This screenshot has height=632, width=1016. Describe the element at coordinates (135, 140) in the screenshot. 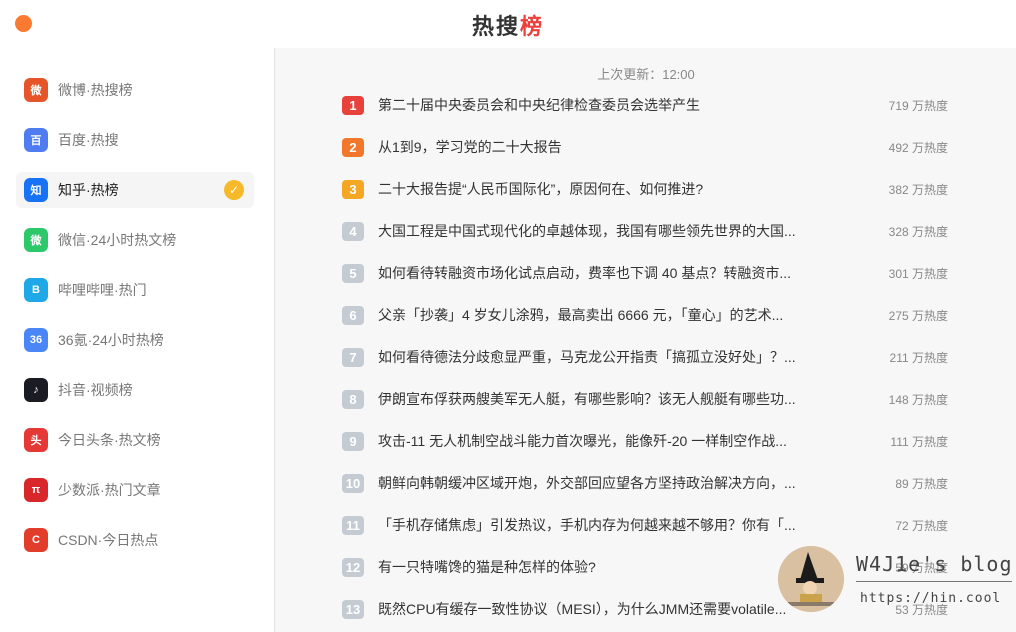

I see `sidebar-item-baidu: 百百度·热搜` at that location.